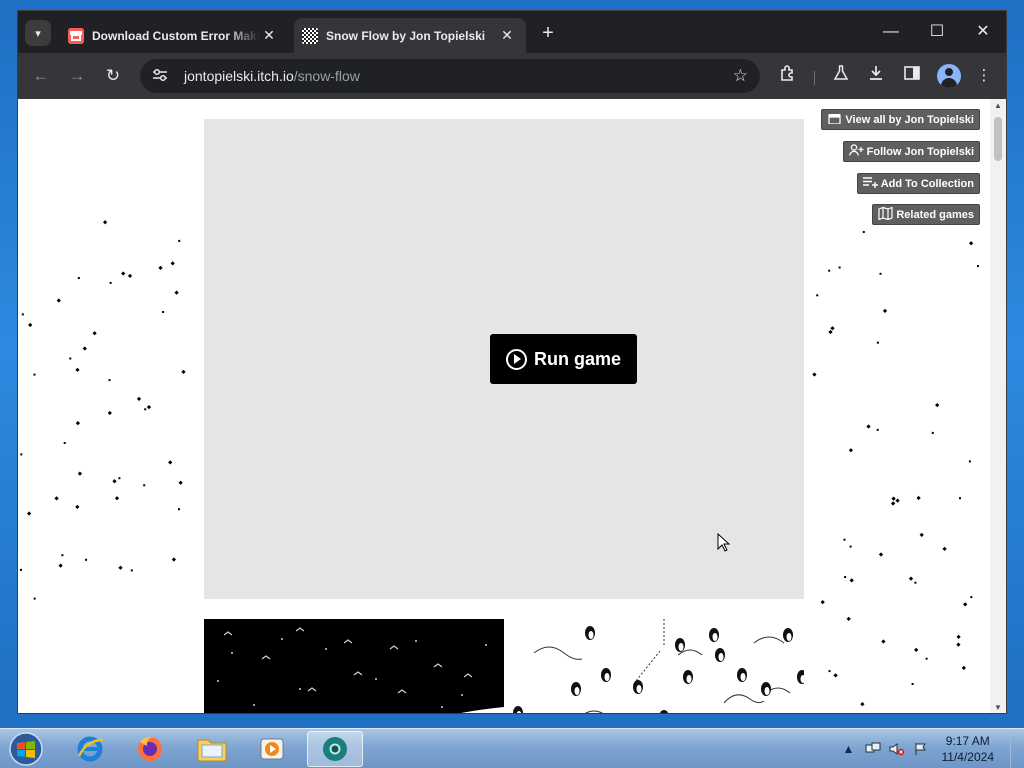  I want to click on address-bar: jontopielski.itch.io/snow-flow ☆, so click(450, 76).